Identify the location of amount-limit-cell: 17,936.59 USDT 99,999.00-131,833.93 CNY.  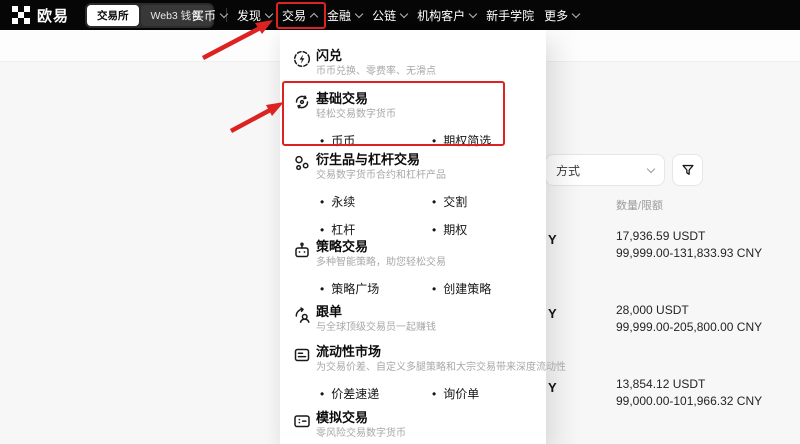
(689, 244).